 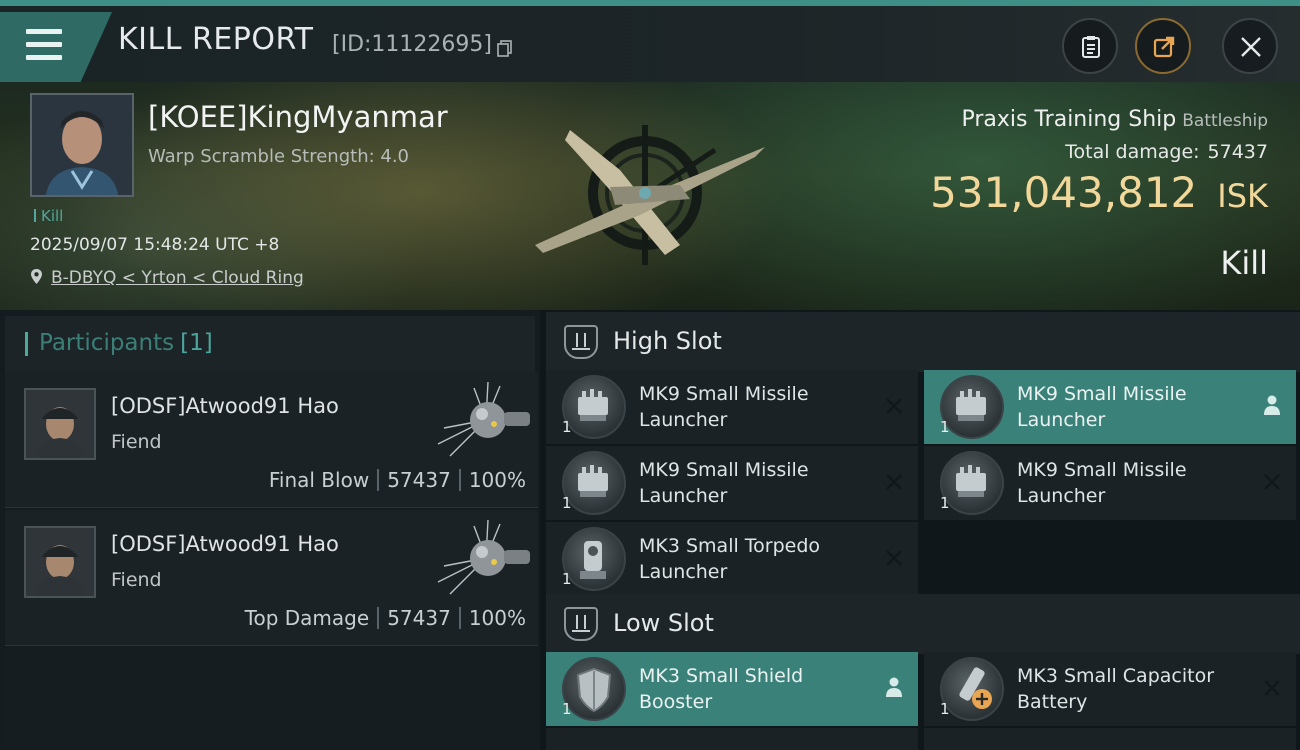 I want to click on module-item: 1 MK3 Small Shield Booster, so click(x=732, y=689).